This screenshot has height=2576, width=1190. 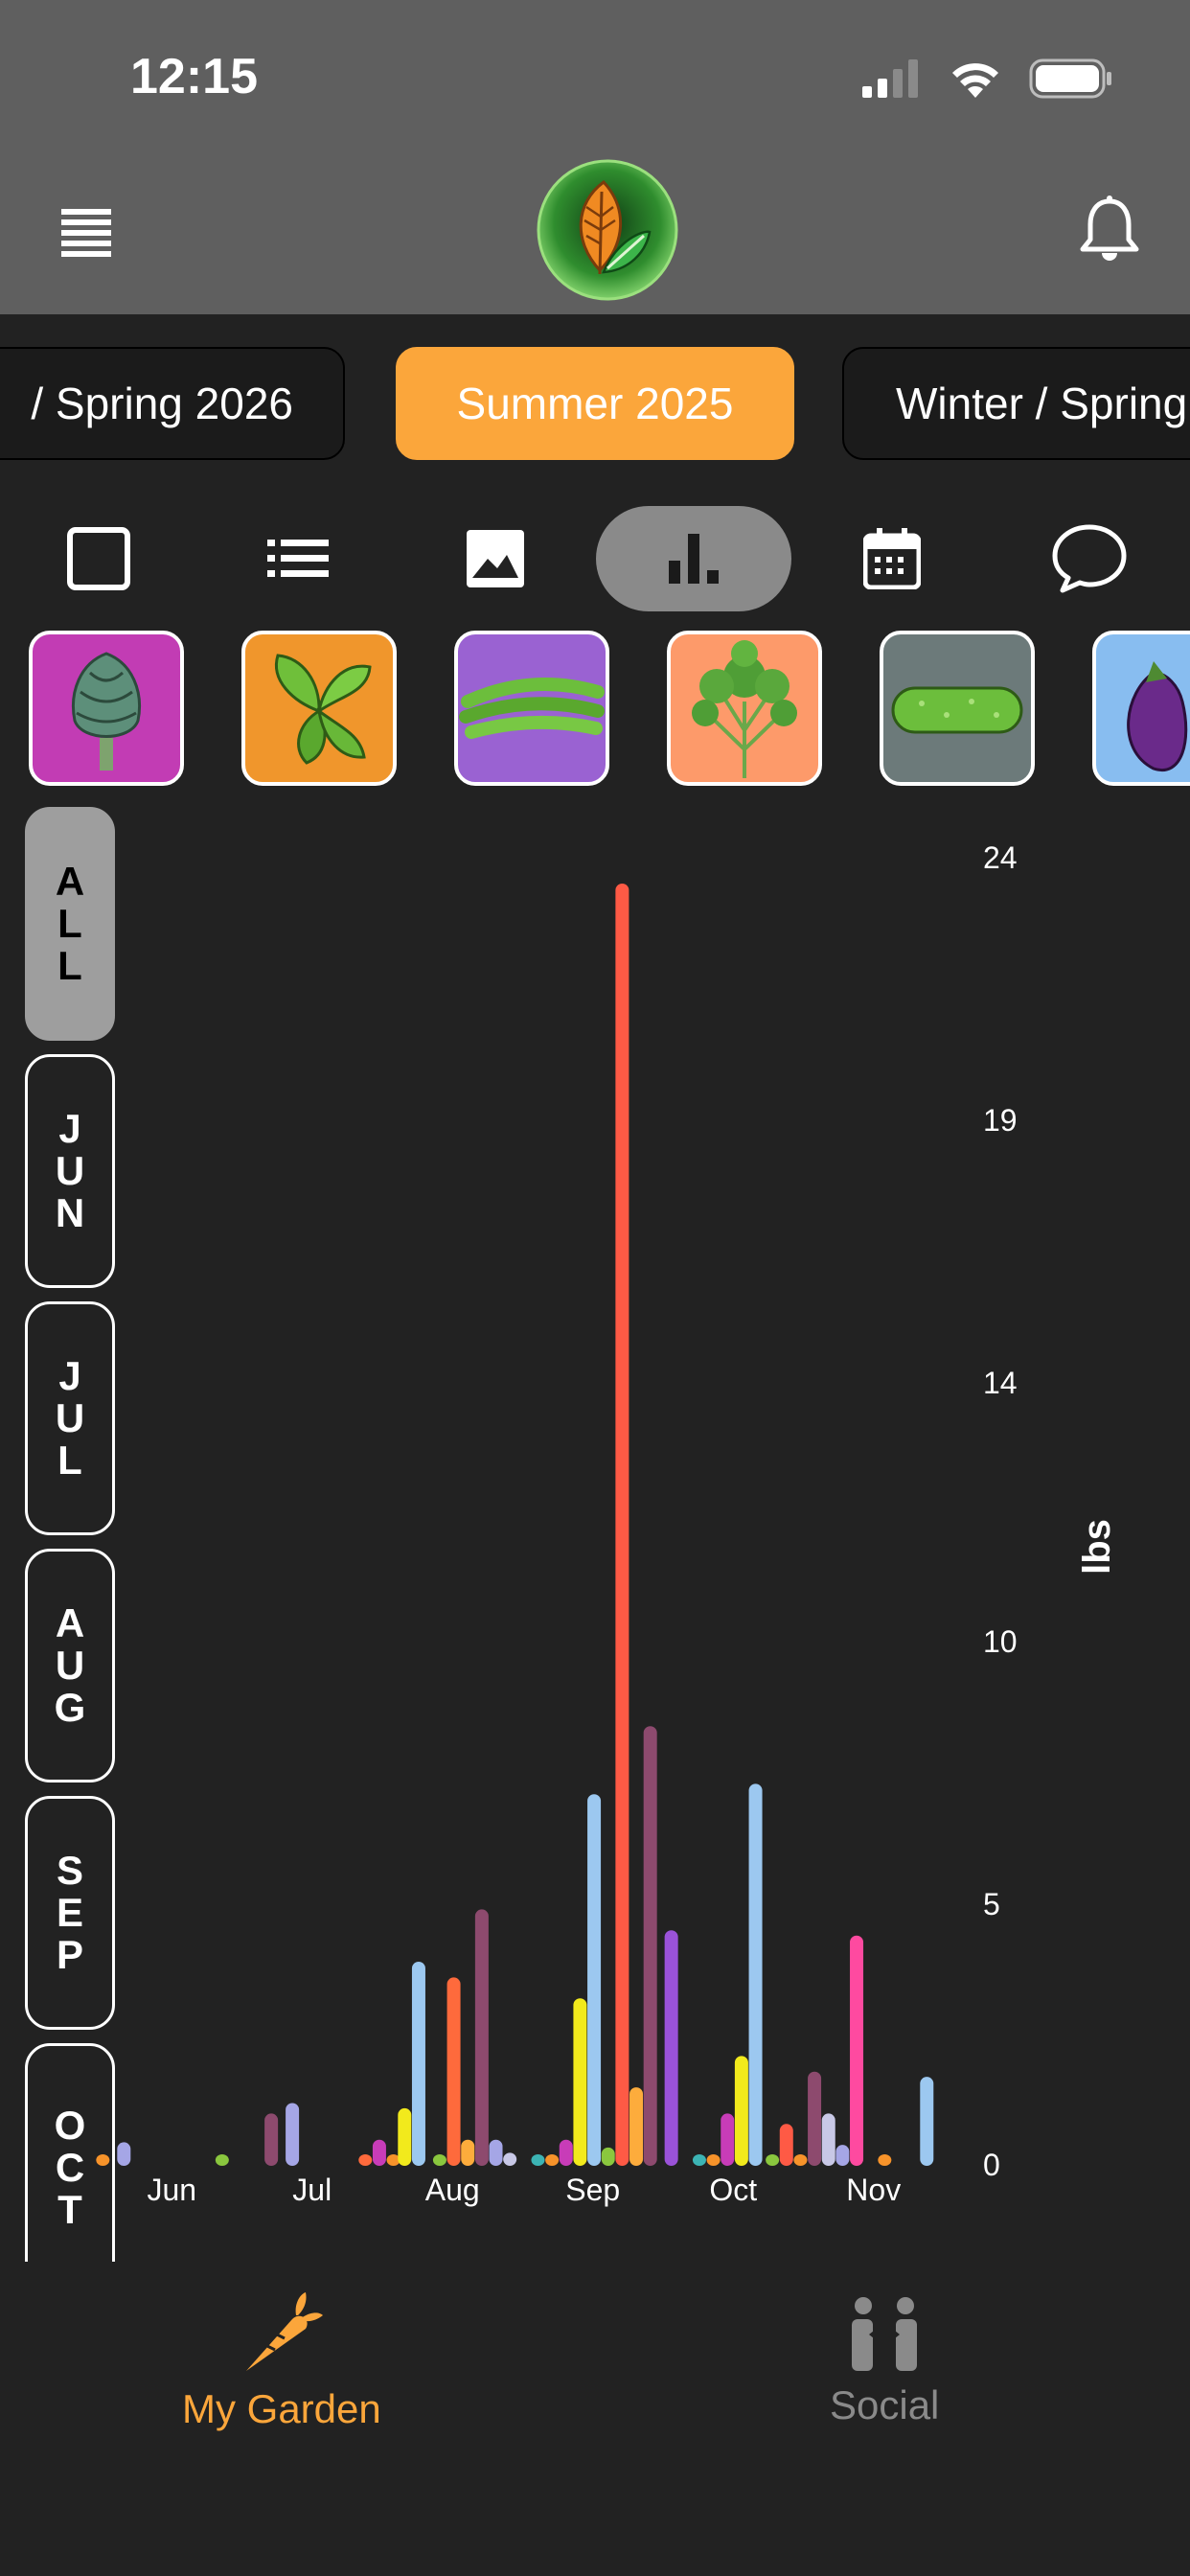 I want to click on y-tick-label: 0, so click(x=991, y=2165).